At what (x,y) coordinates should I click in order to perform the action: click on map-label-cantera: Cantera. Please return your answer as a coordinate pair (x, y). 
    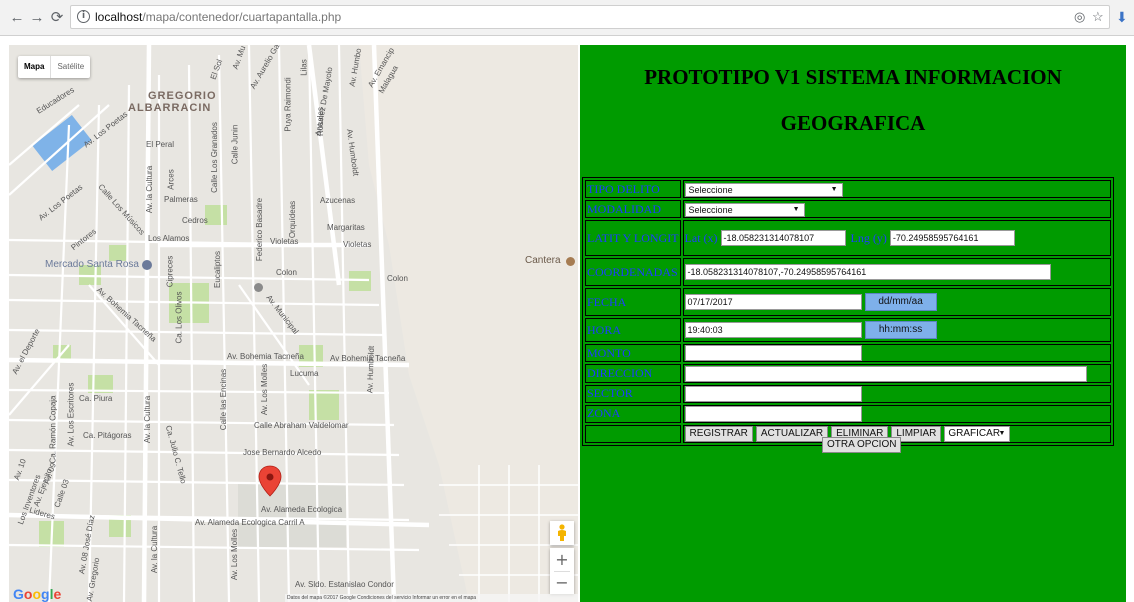
    Looking at the image, I should click on (543, 260).